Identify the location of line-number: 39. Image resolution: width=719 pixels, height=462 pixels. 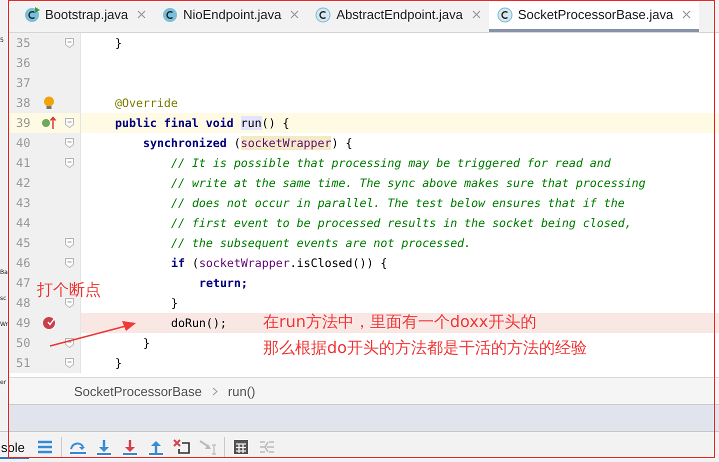
(23, 123).